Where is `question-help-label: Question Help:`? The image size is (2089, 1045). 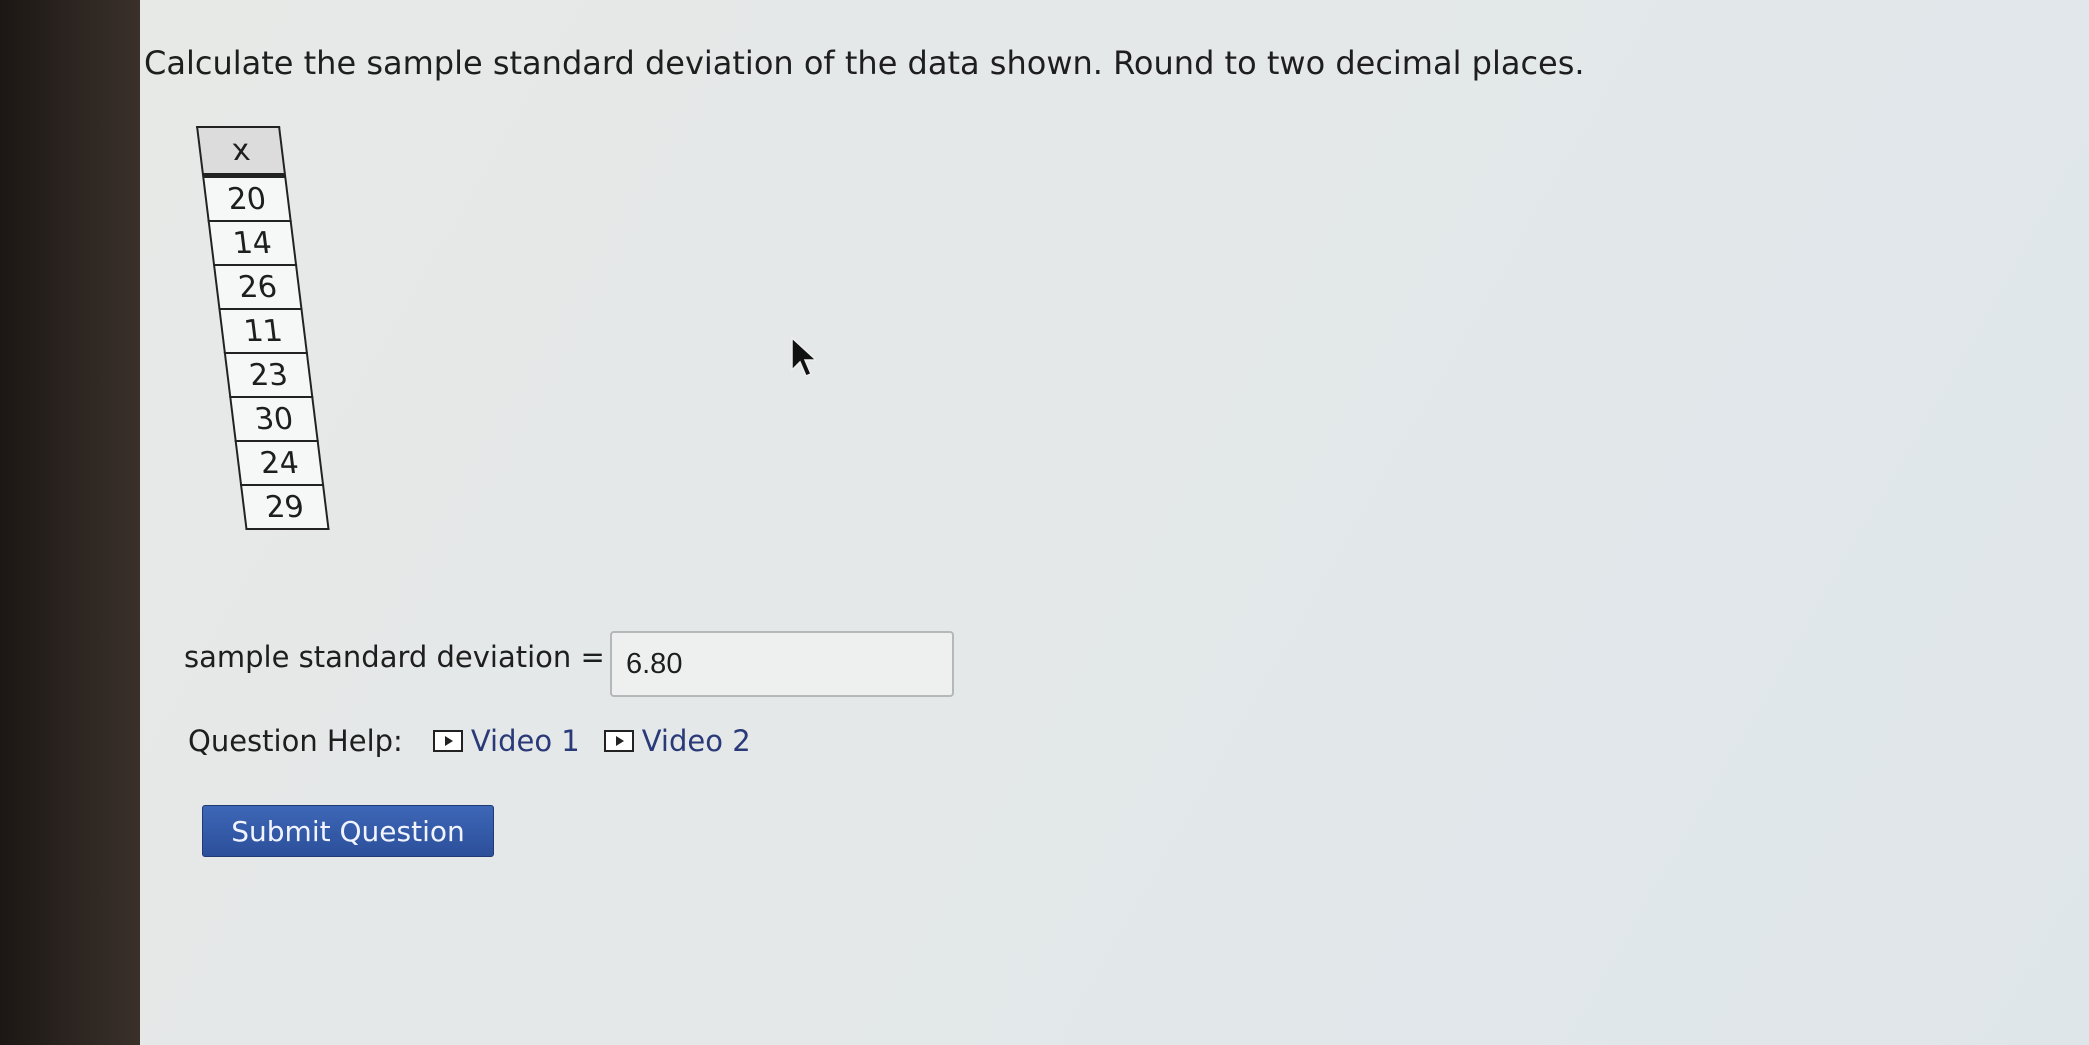 question-help-label: Question Help: is located at coordinates (295, 741).